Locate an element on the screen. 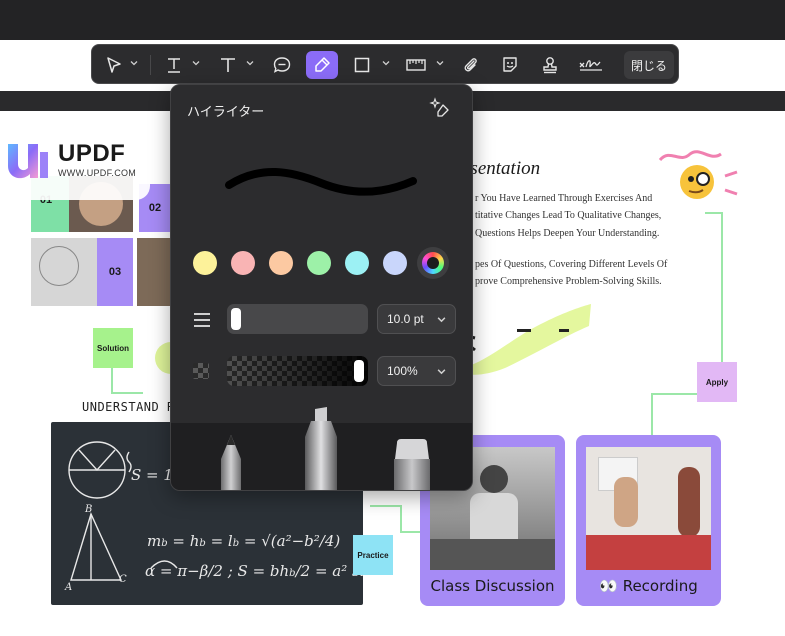 The image size is (785, 636). text-icon is located at coordinates (228, 65).